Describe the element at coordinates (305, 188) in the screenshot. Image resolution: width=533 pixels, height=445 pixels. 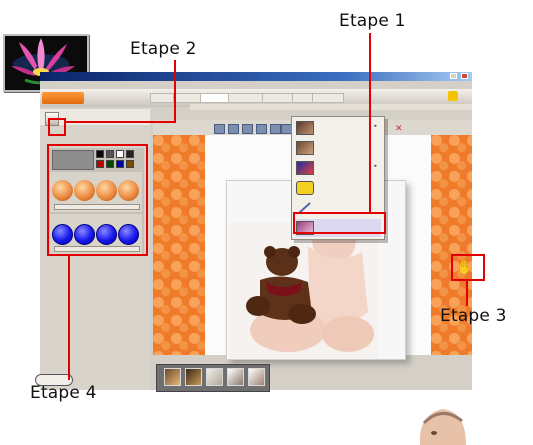
I see `star-shape-icon` at that location.